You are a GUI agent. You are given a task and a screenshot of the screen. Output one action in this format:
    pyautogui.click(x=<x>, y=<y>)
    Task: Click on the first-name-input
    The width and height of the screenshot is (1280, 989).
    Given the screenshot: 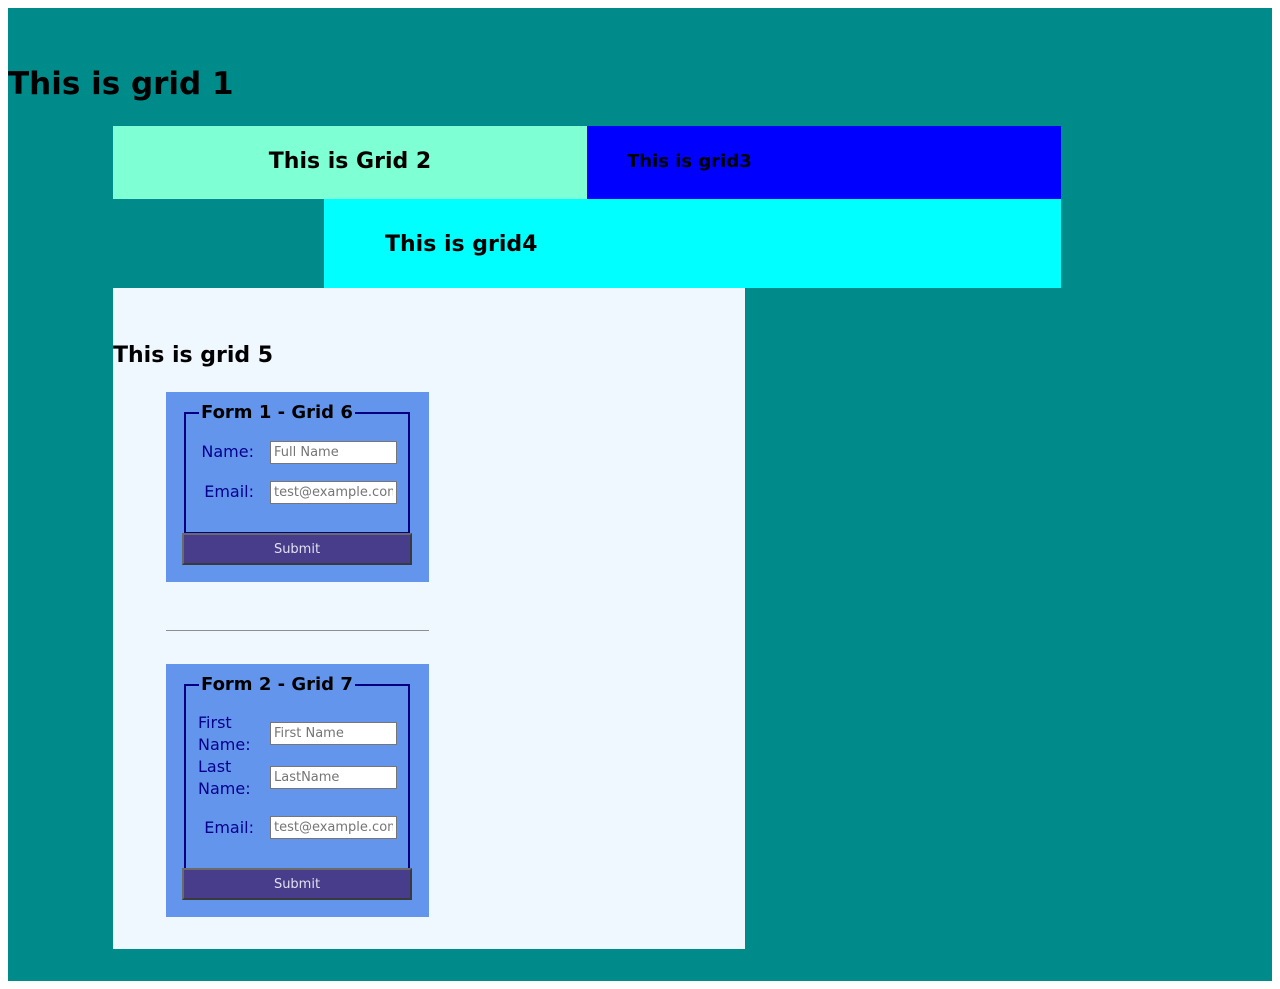 What is the action you would take?
    pyautogui.click(x=333, y=733)
    